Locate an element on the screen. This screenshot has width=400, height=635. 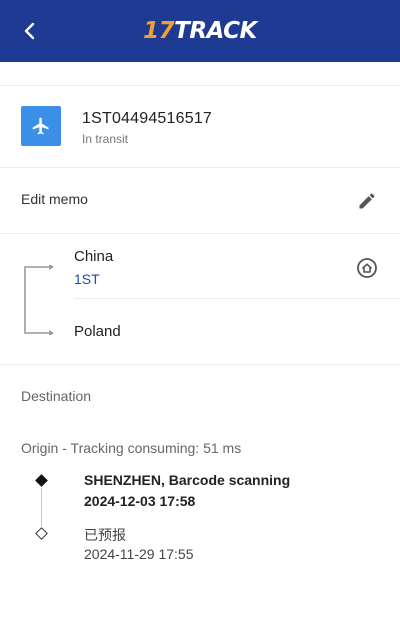
event-marker-current is located at coordinates (41, 480).